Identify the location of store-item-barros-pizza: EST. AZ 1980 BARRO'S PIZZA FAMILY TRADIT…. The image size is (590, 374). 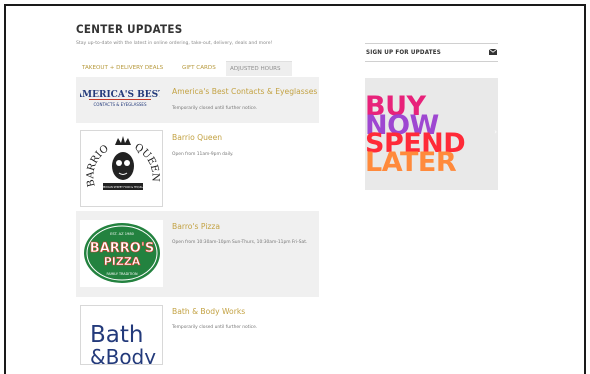
(197, 254).